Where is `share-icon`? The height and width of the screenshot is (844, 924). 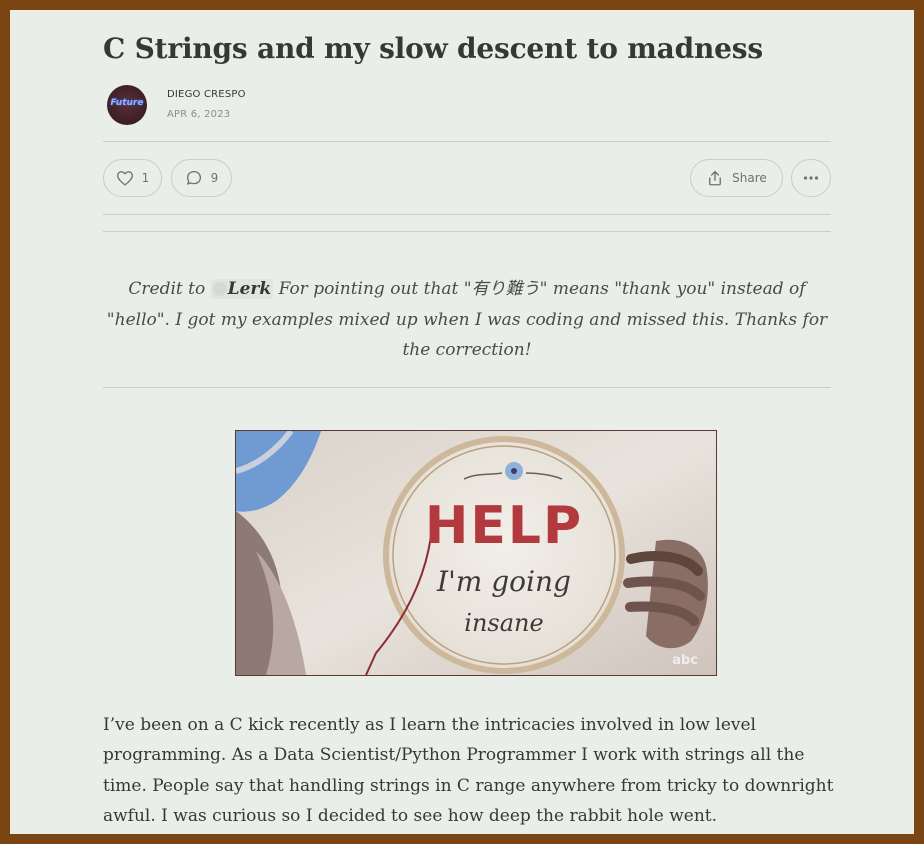 share-icon is located at coordinates (715, 178).